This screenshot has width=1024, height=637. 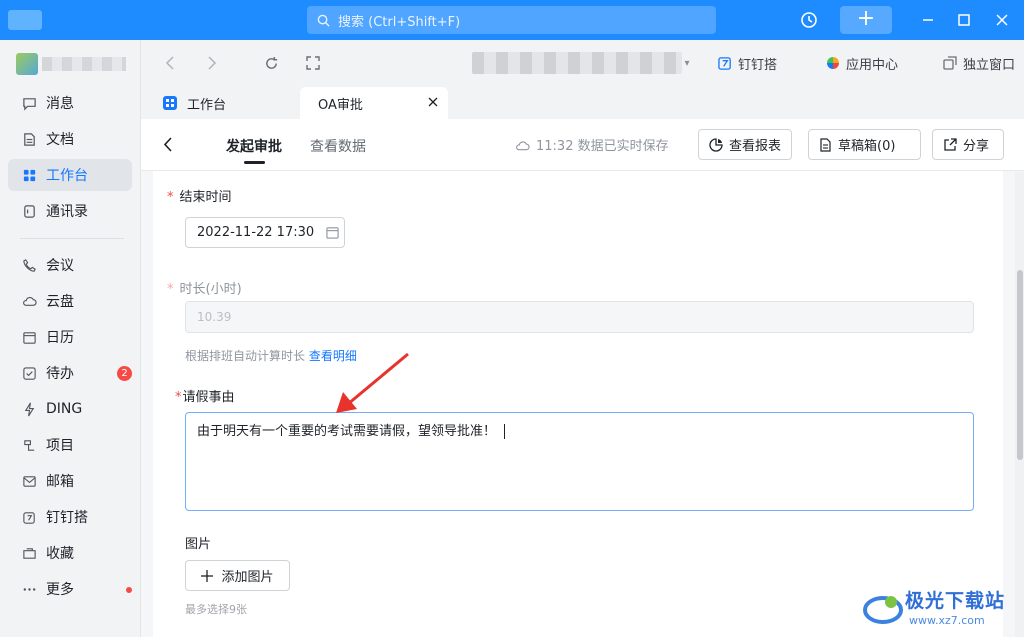 I want to click on watermark-logo, so click(x=883, y=610).